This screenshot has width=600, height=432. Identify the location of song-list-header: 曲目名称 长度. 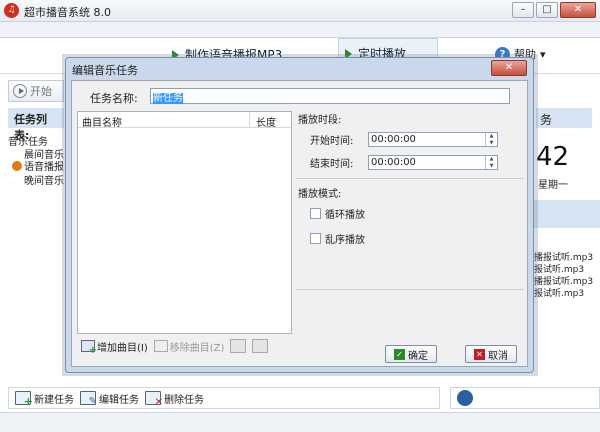
(184, 120).